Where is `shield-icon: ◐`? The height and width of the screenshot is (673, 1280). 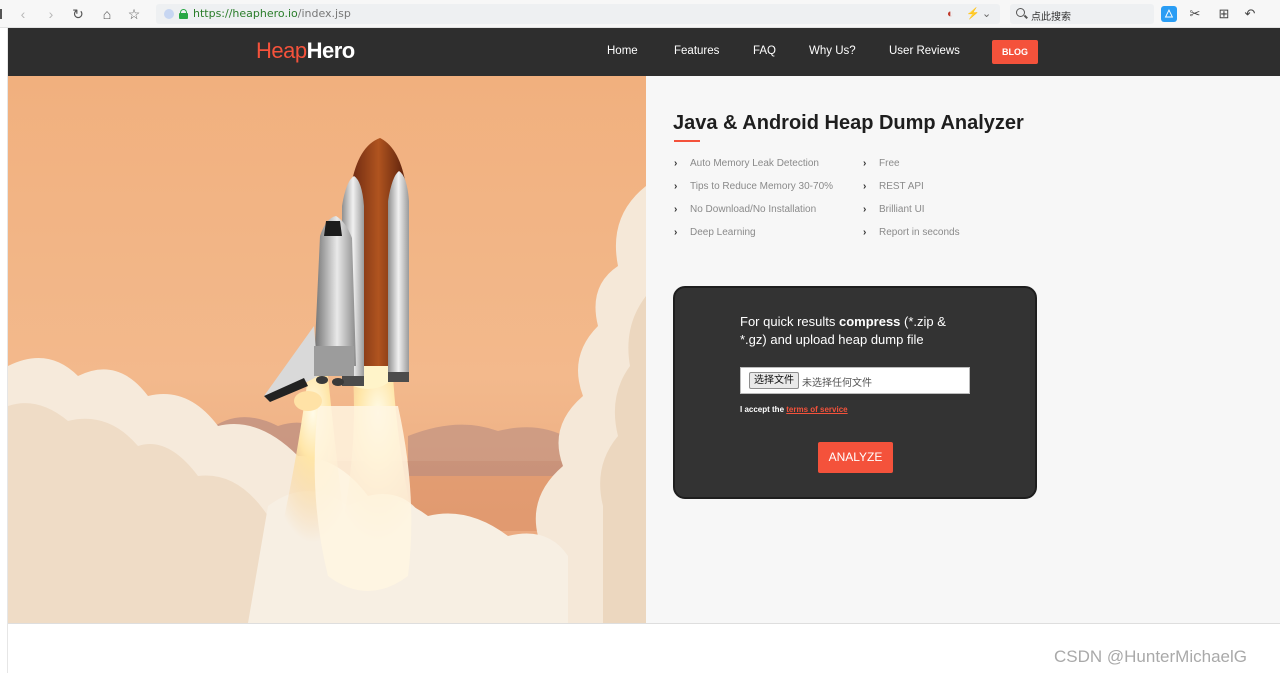 shield-icon: ◐ is located at coordinates (950, 14).